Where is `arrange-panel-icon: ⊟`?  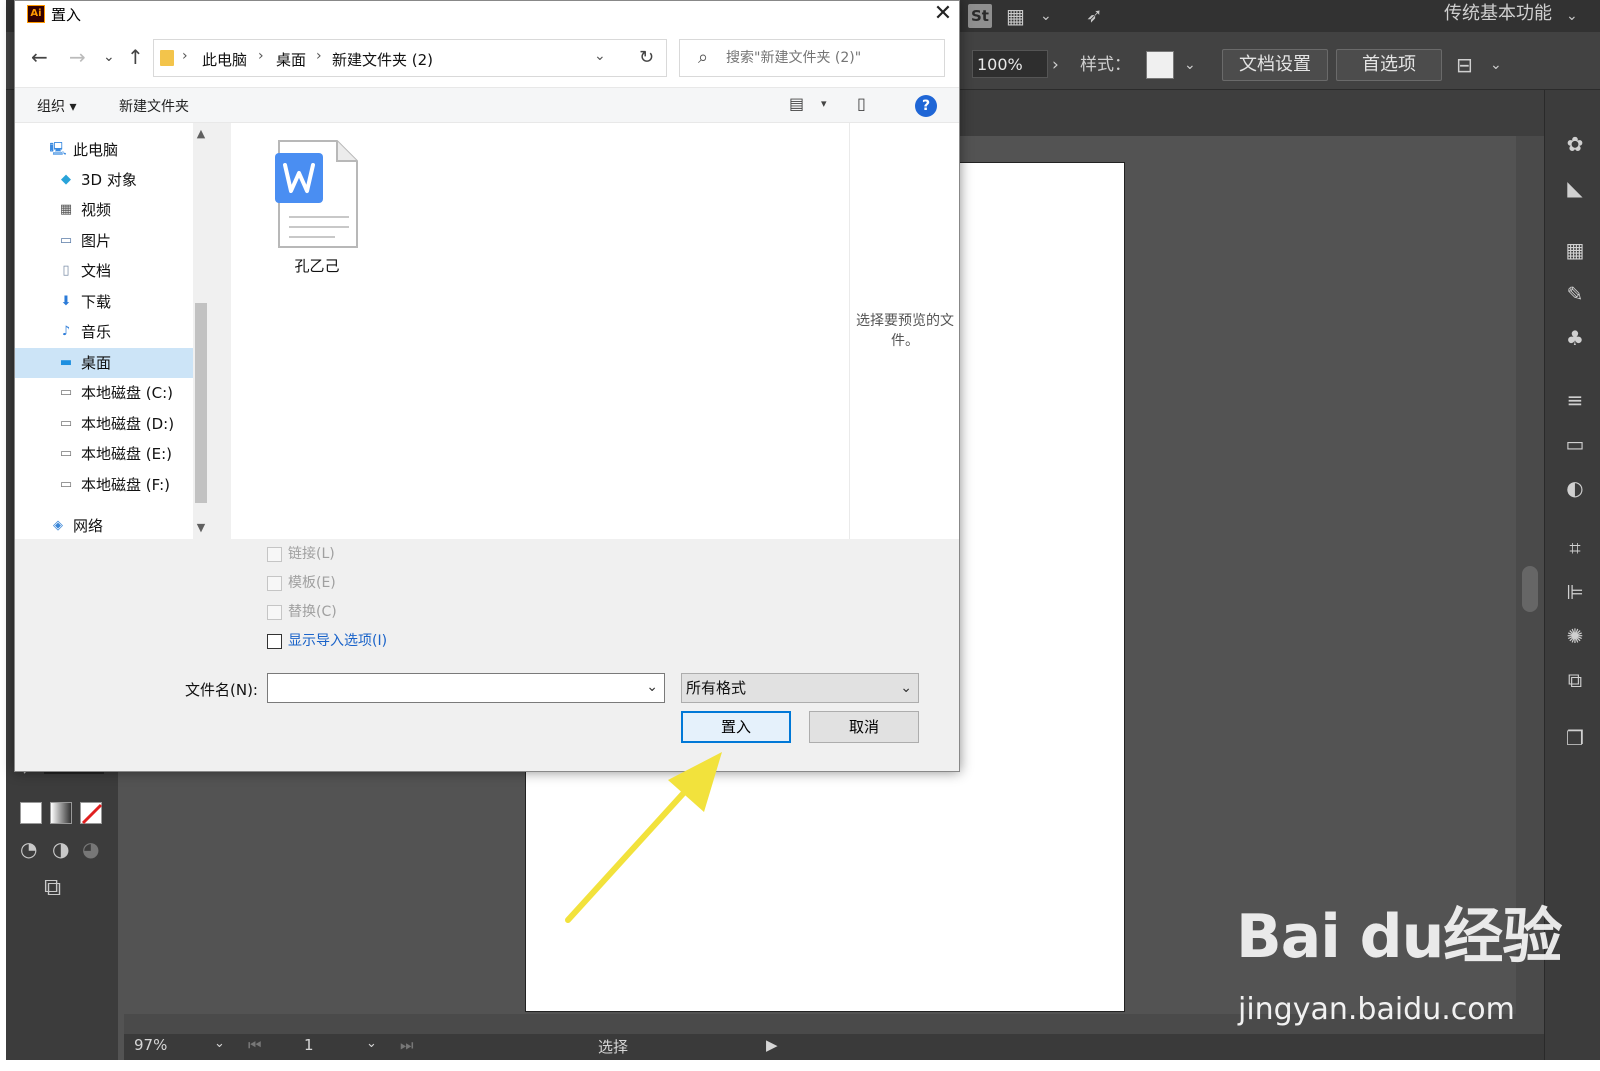
arrange-panel-icon: ⊟ is located at coordinates (1464, 65).